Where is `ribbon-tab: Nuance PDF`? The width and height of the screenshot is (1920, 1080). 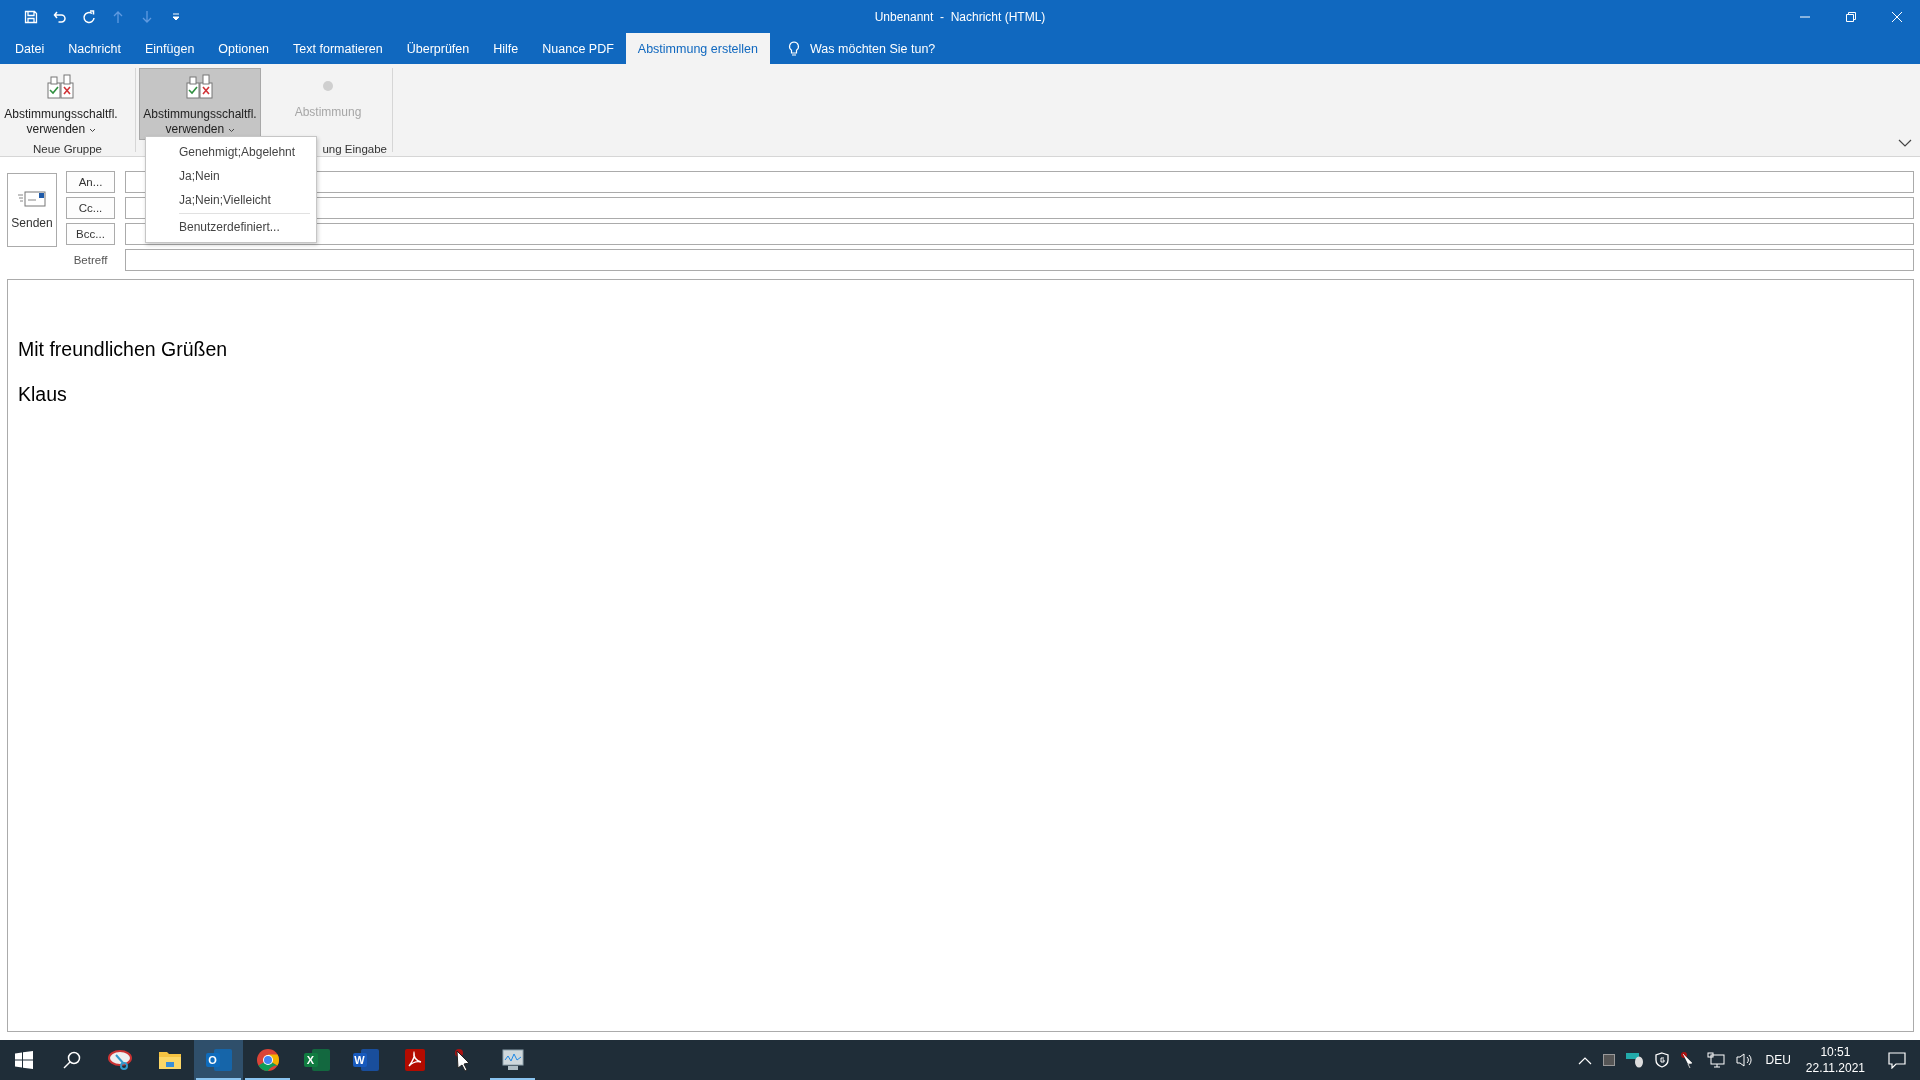
ribbon-tab: Nuance PDF is located at coordinates (578, 48).